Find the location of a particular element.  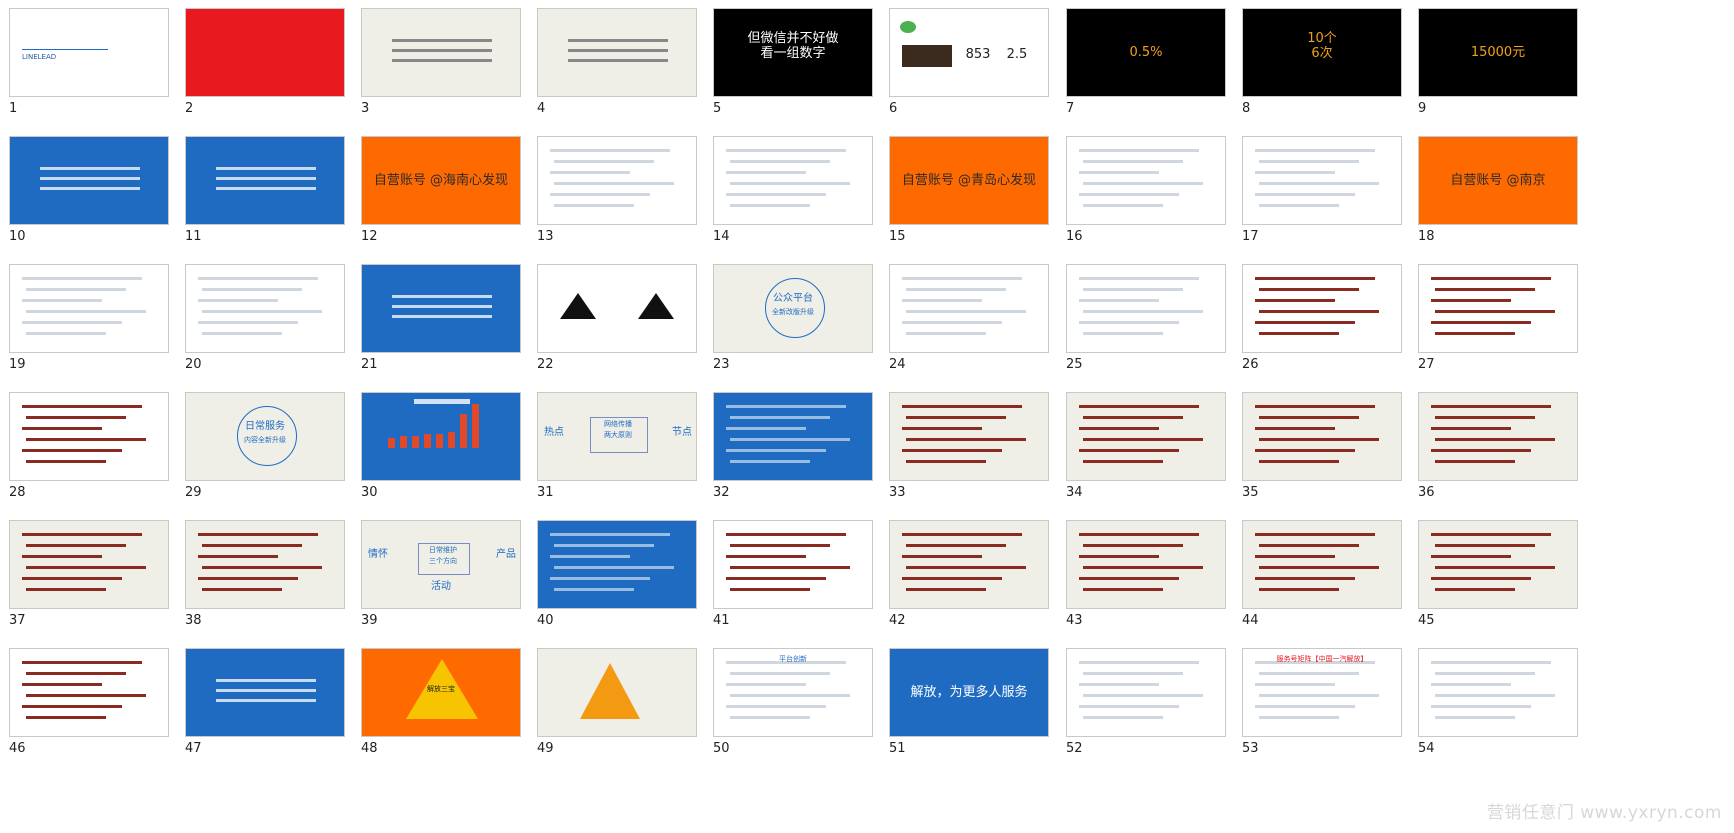

slide-thumbnail-44: 44 is located at coordinates (1317, 577).